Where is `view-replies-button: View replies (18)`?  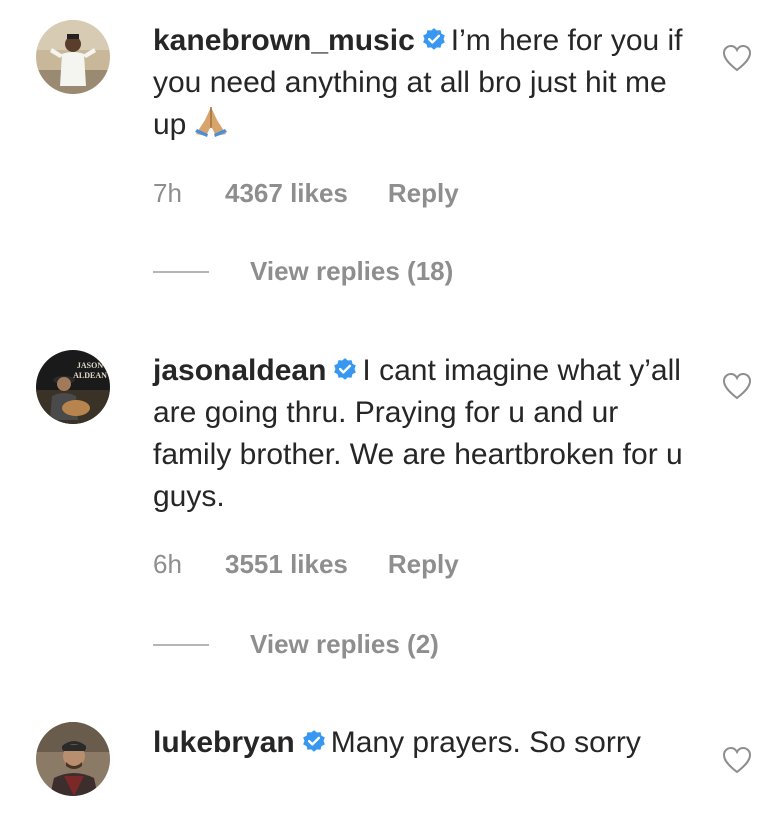 view-replies-button: View replies (18) is located at coordinates (303, 271).